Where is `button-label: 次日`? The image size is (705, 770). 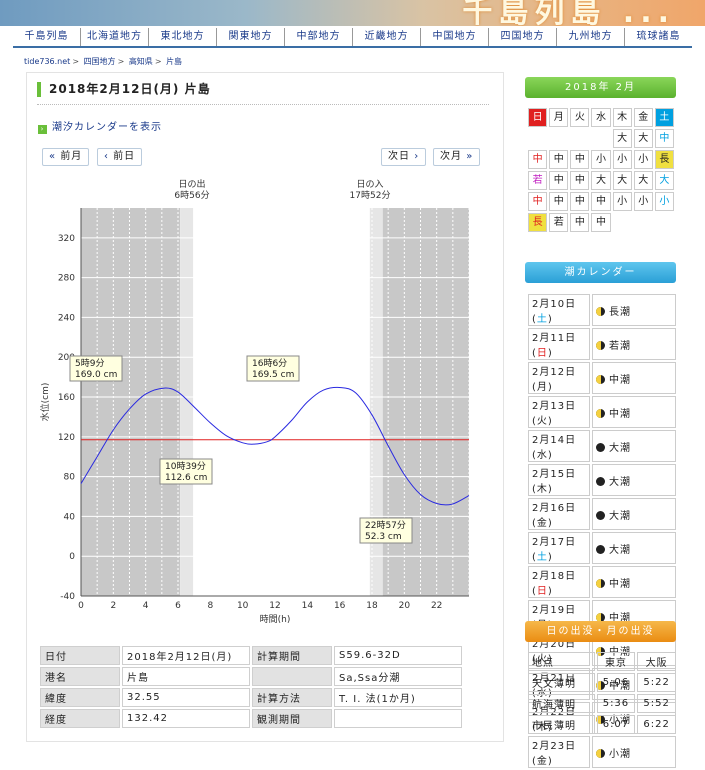 button-label: 次日 is located at coordinates (399, 156).